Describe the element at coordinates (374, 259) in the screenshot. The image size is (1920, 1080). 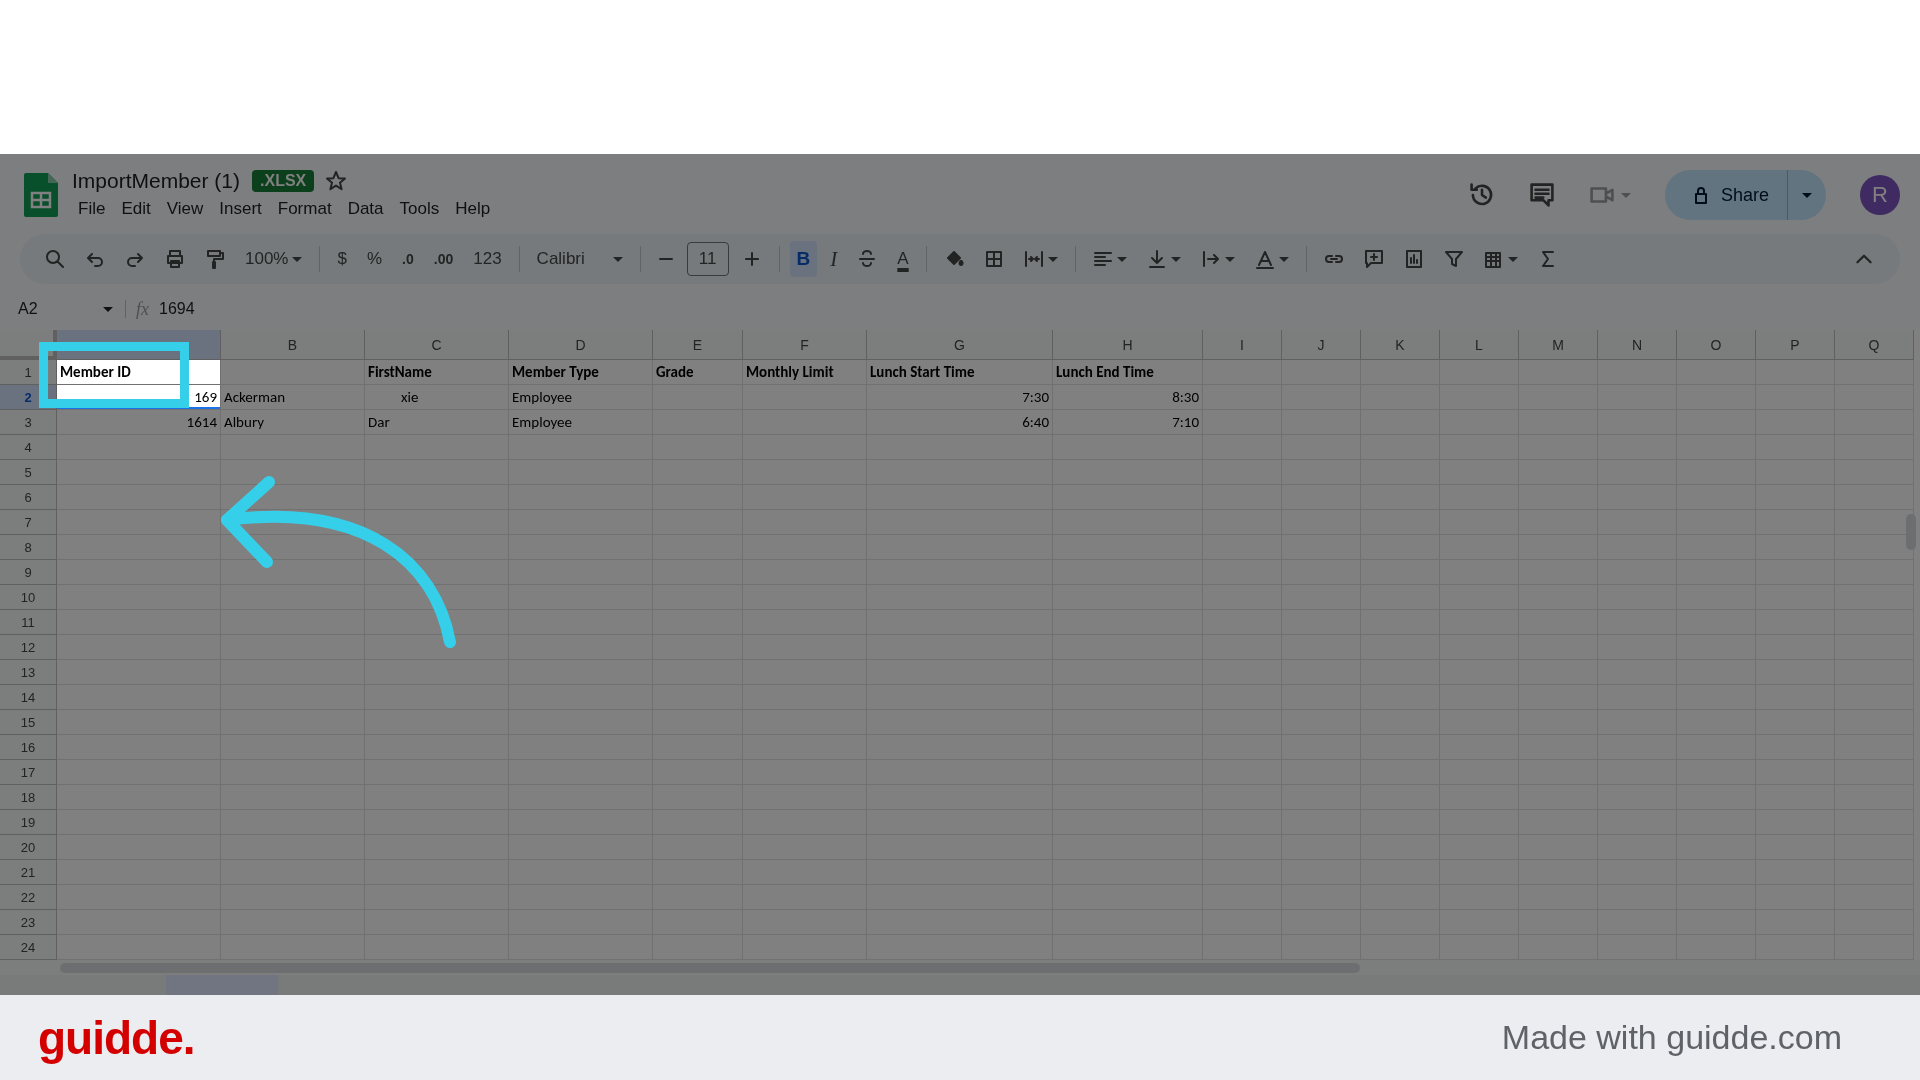
I see `format-button: %` at that location.